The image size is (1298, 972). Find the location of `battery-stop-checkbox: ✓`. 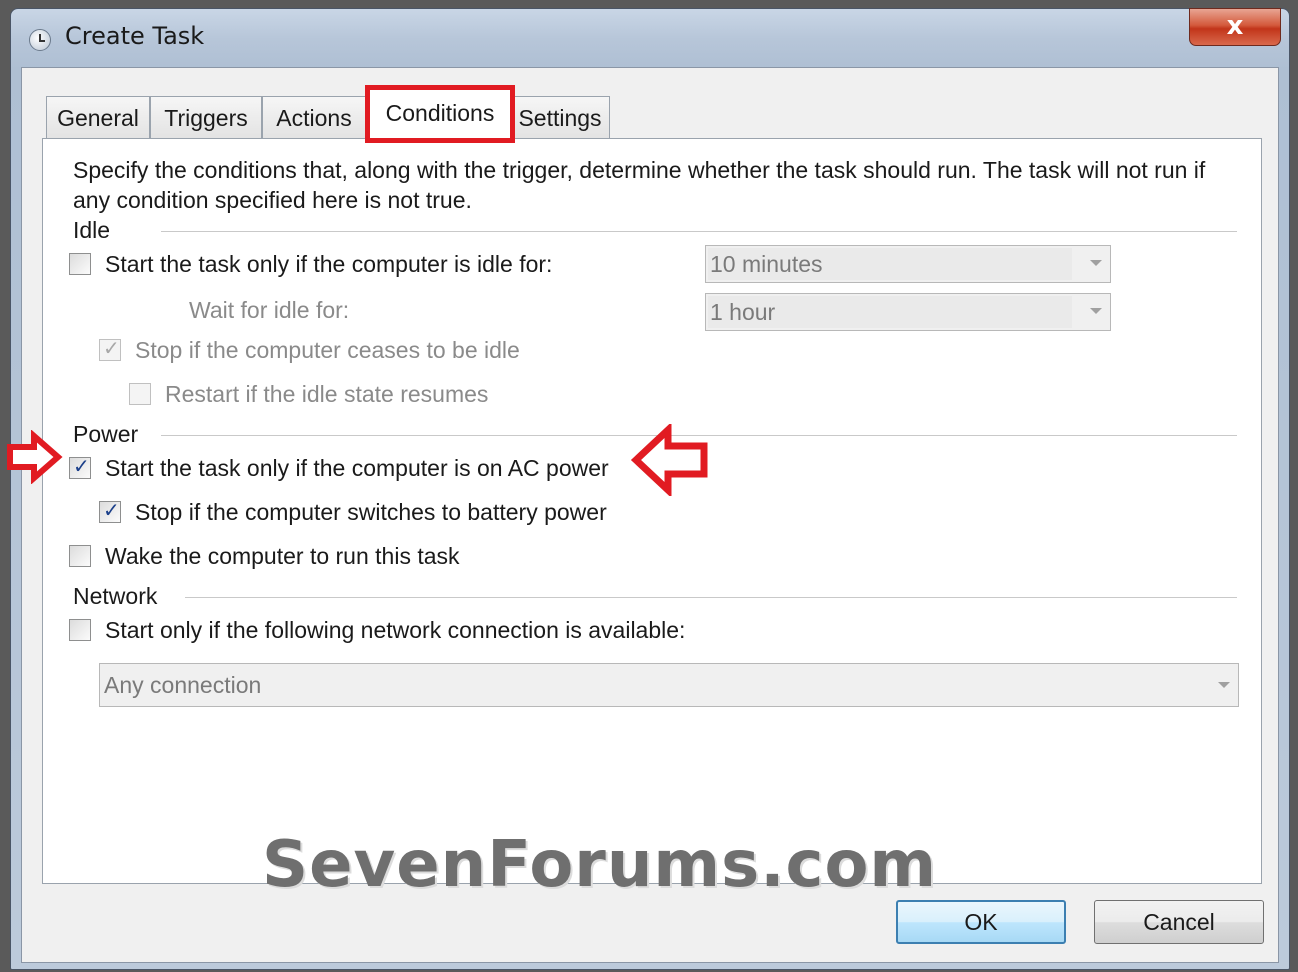

battery-stop-checkbox: ✓ is located at coordinates (110, 510).